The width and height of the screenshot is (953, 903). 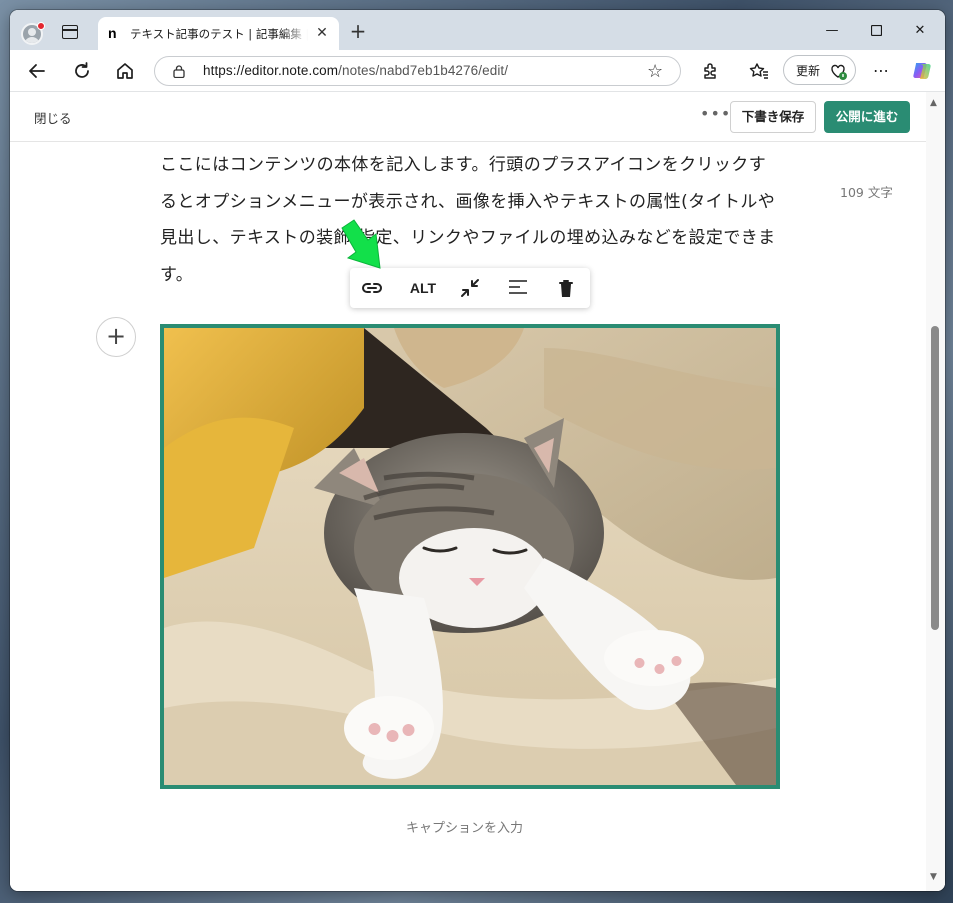 I want to click on window-close-icon: ✕, so click(x=920, y=31).